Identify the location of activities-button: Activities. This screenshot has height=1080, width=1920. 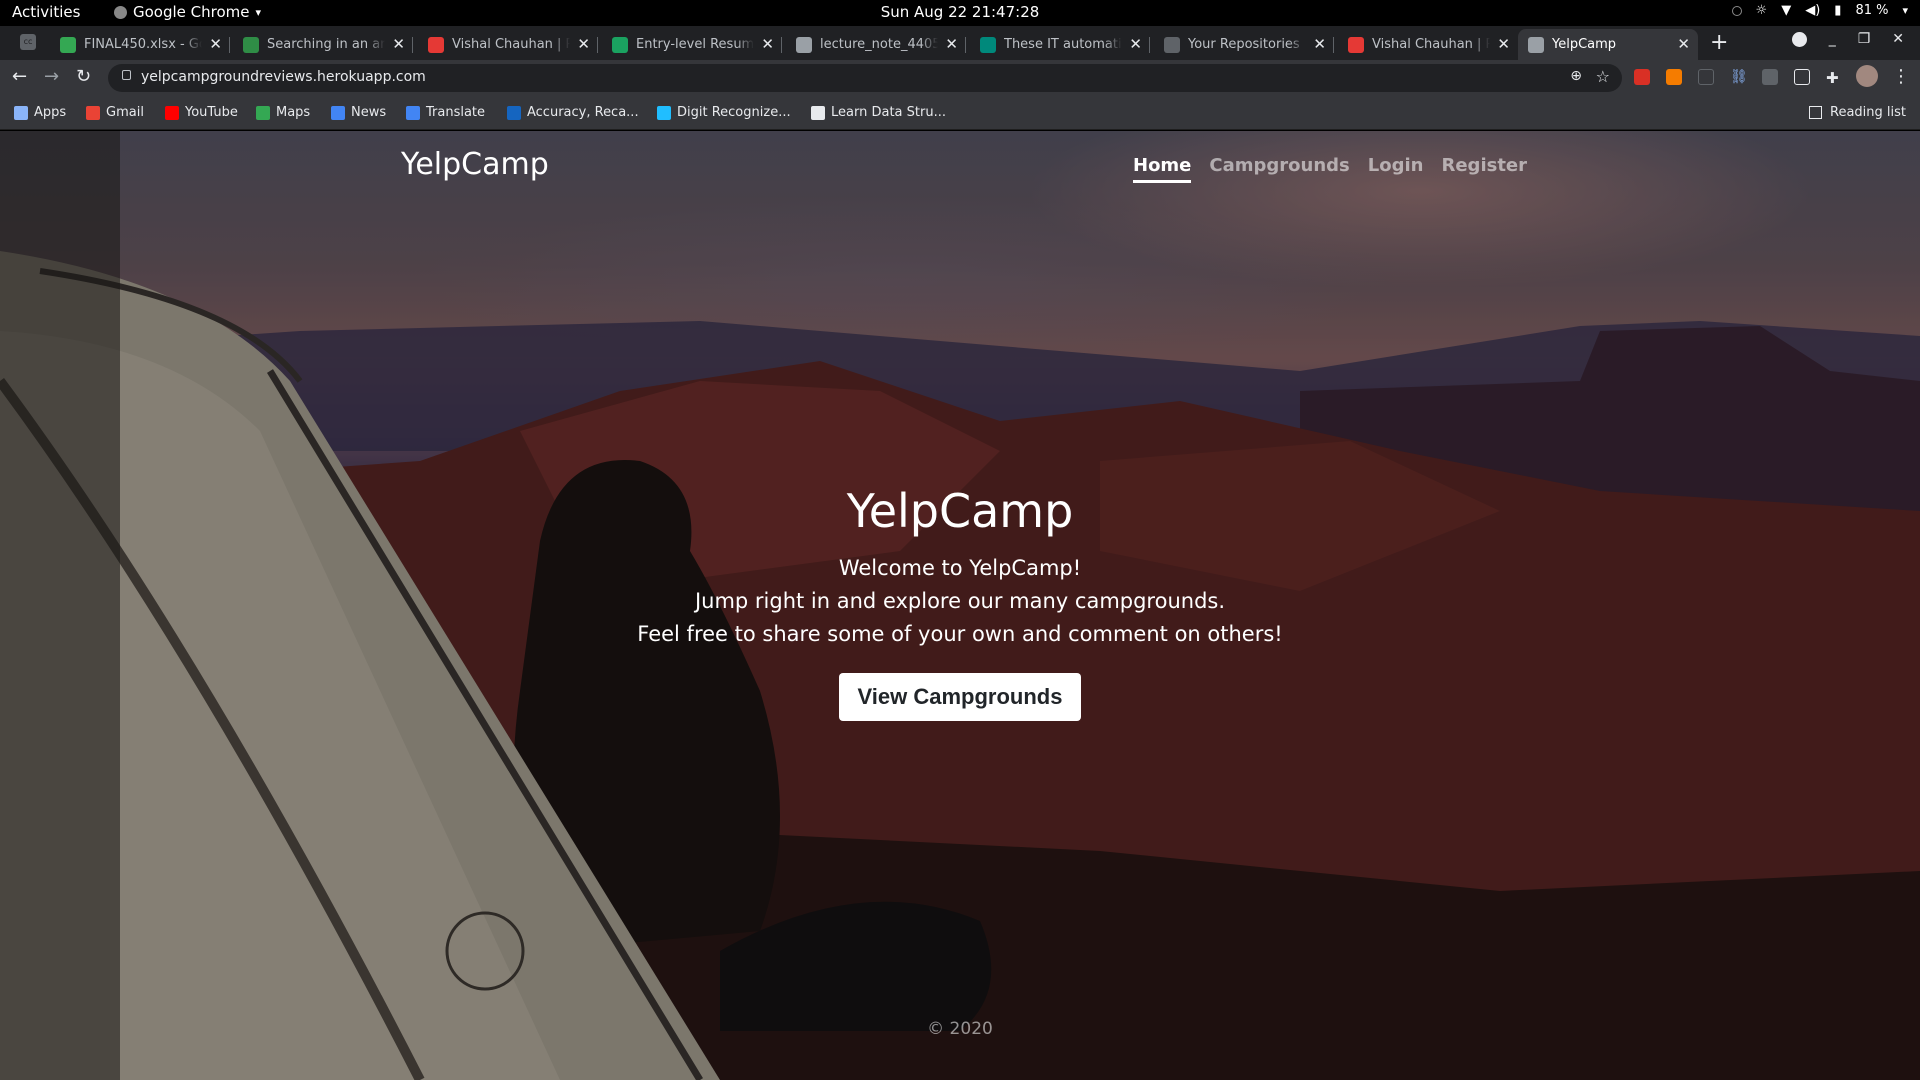
(46, 12).